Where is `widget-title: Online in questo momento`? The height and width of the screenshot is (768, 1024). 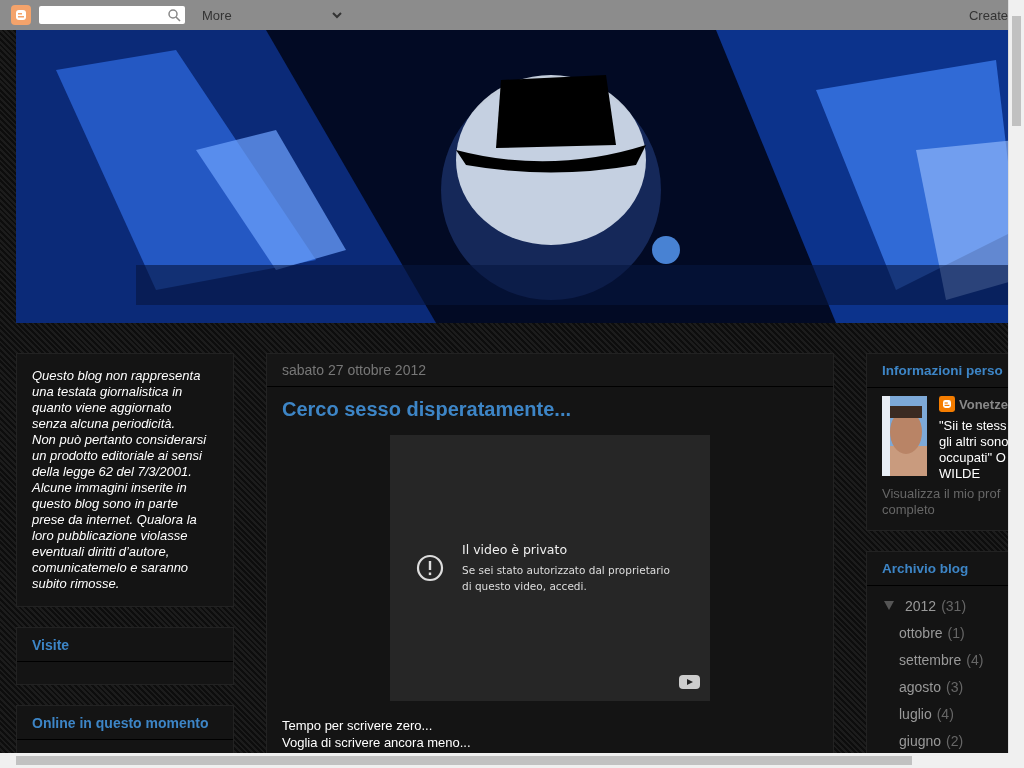
widget-title: Online in questo momento is located at coordinates (125, 723).